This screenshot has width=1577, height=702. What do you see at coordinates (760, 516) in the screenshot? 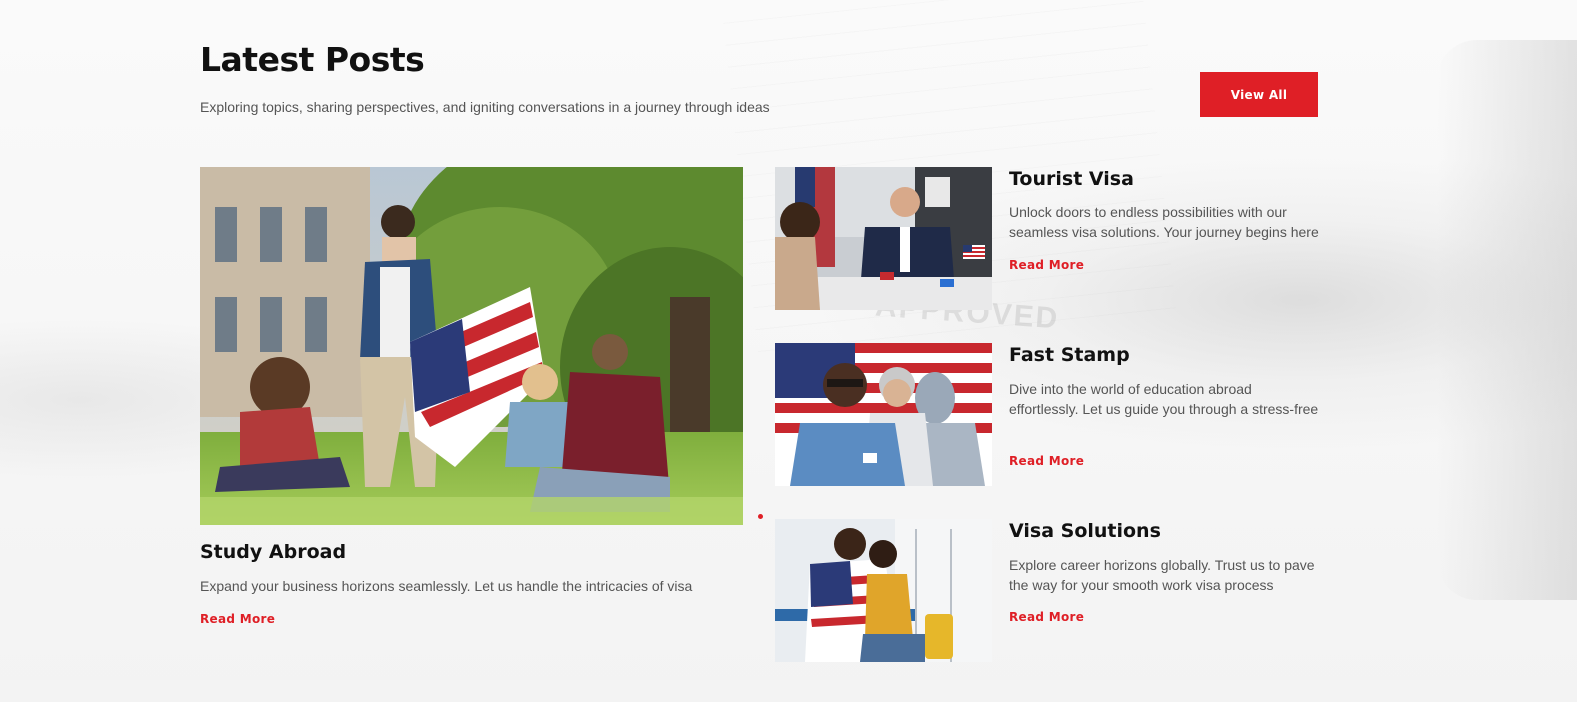
I see `carousel-dot` at bounding box center [760, 516].